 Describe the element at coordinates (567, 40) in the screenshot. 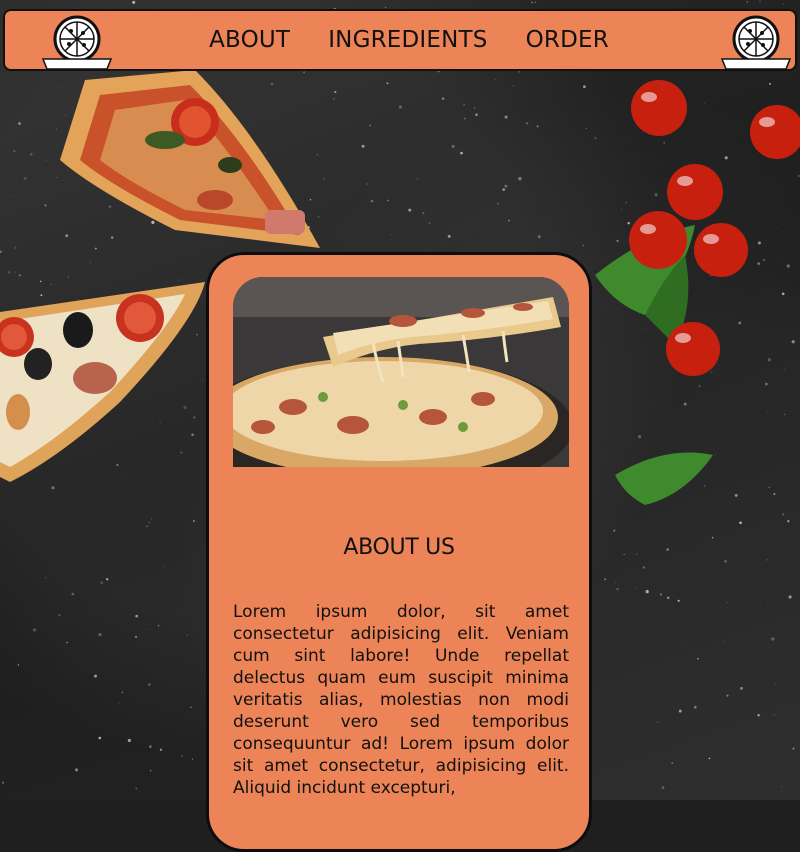

I see `nav-link-order: ORDER` at that location.